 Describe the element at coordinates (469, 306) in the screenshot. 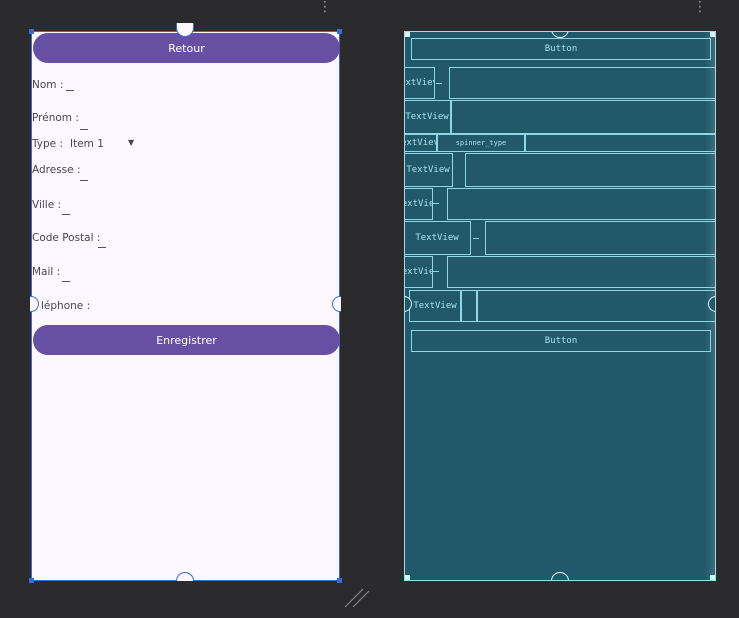

I see `blueprint-phone-spacer` at that location.